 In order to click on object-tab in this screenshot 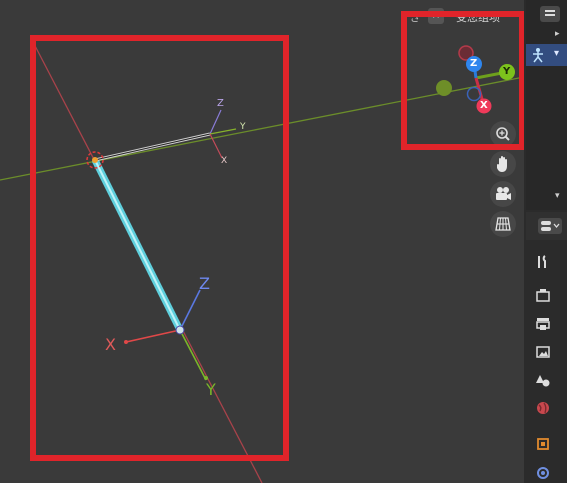, I will do `click(543, 444)`.